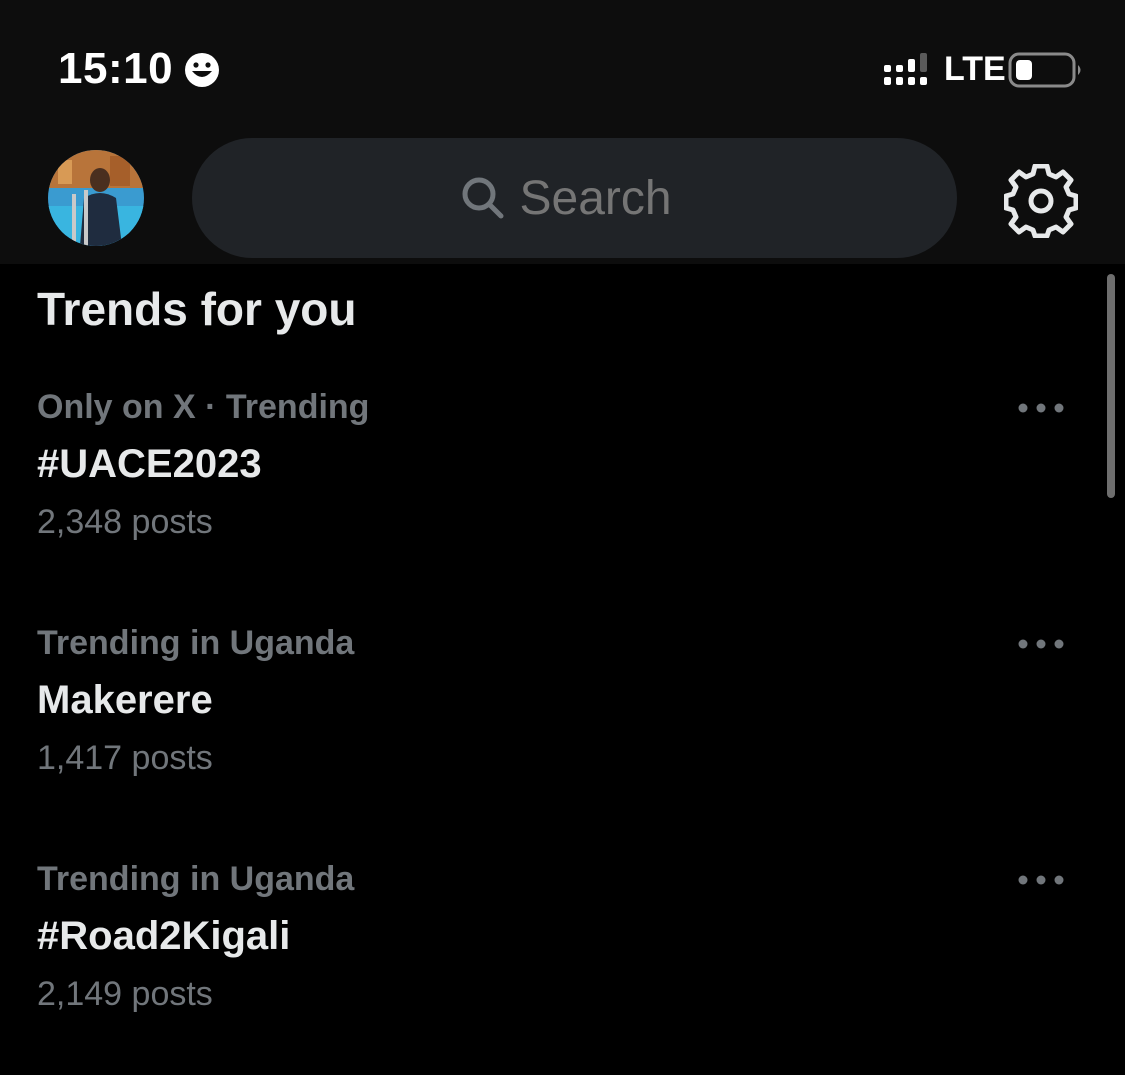 Image resolution: width=1125 pixels, height=1075 pixels. I want to click on avatar, so click(96, 198).